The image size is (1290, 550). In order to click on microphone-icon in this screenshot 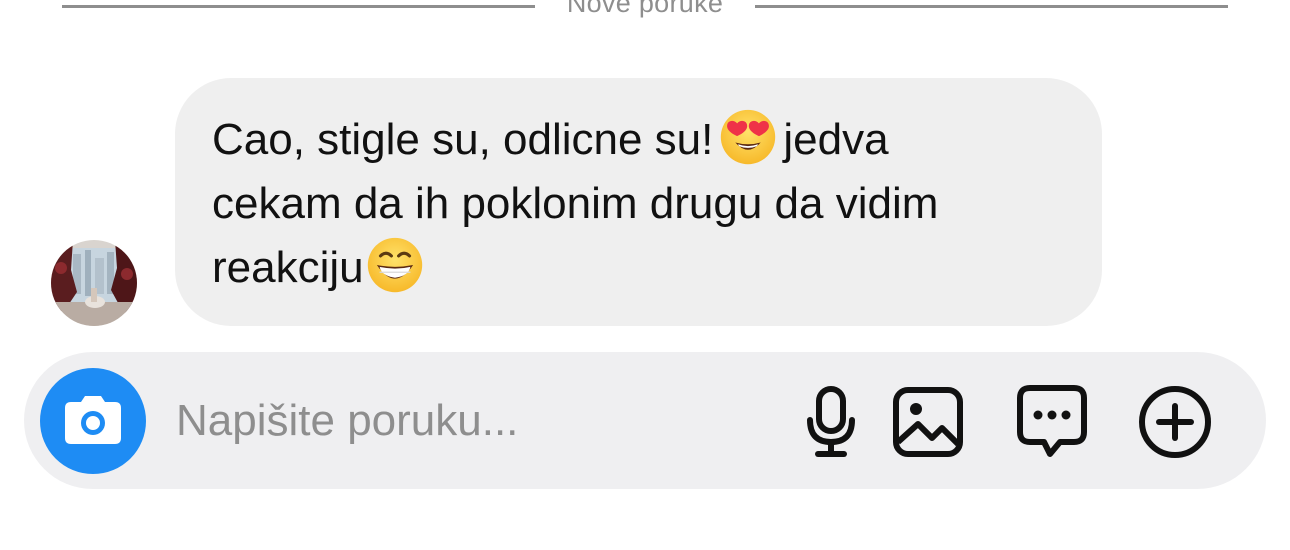, I will do `click(831, 421)`.